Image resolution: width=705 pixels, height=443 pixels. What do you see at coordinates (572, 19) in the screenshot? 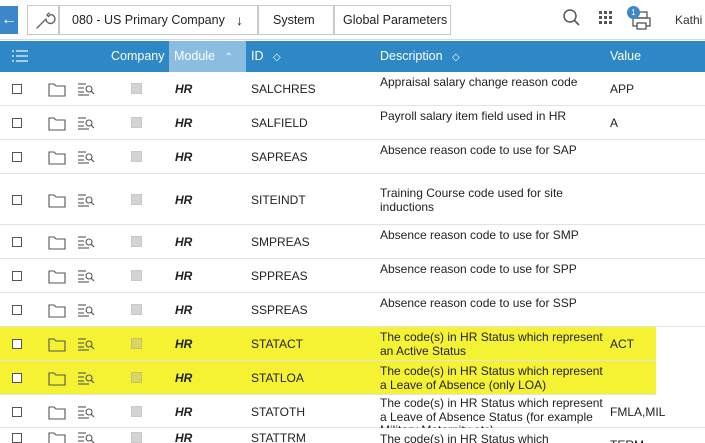
I see `search-icon` at bounding box center [572, 19].